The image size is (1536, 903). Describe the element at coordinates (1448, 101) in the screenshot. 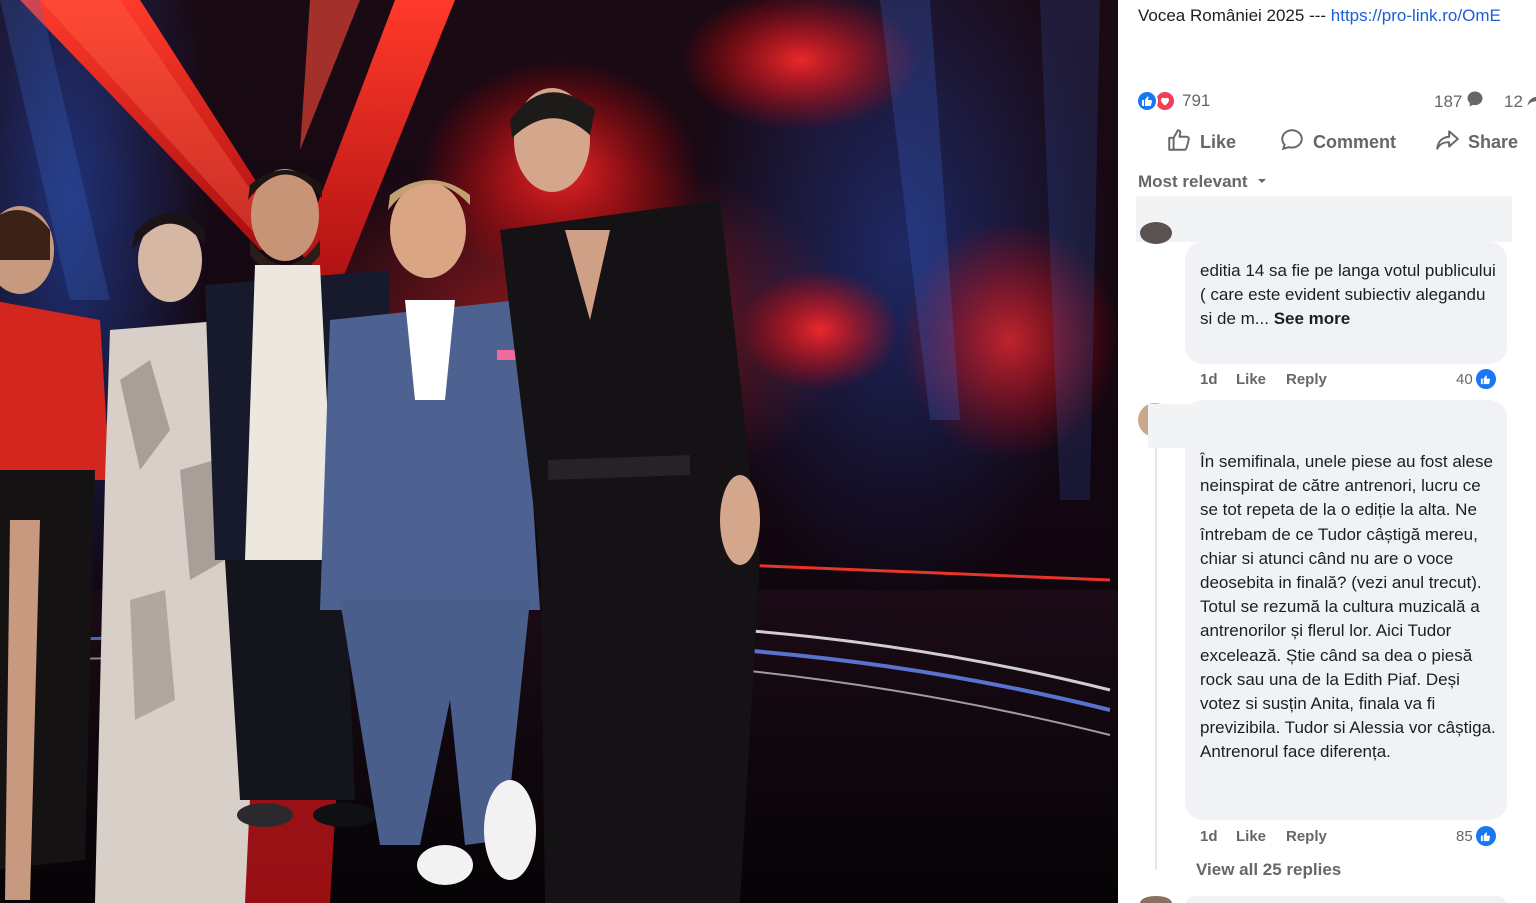

I see `comment-count-value: 187` at that location.